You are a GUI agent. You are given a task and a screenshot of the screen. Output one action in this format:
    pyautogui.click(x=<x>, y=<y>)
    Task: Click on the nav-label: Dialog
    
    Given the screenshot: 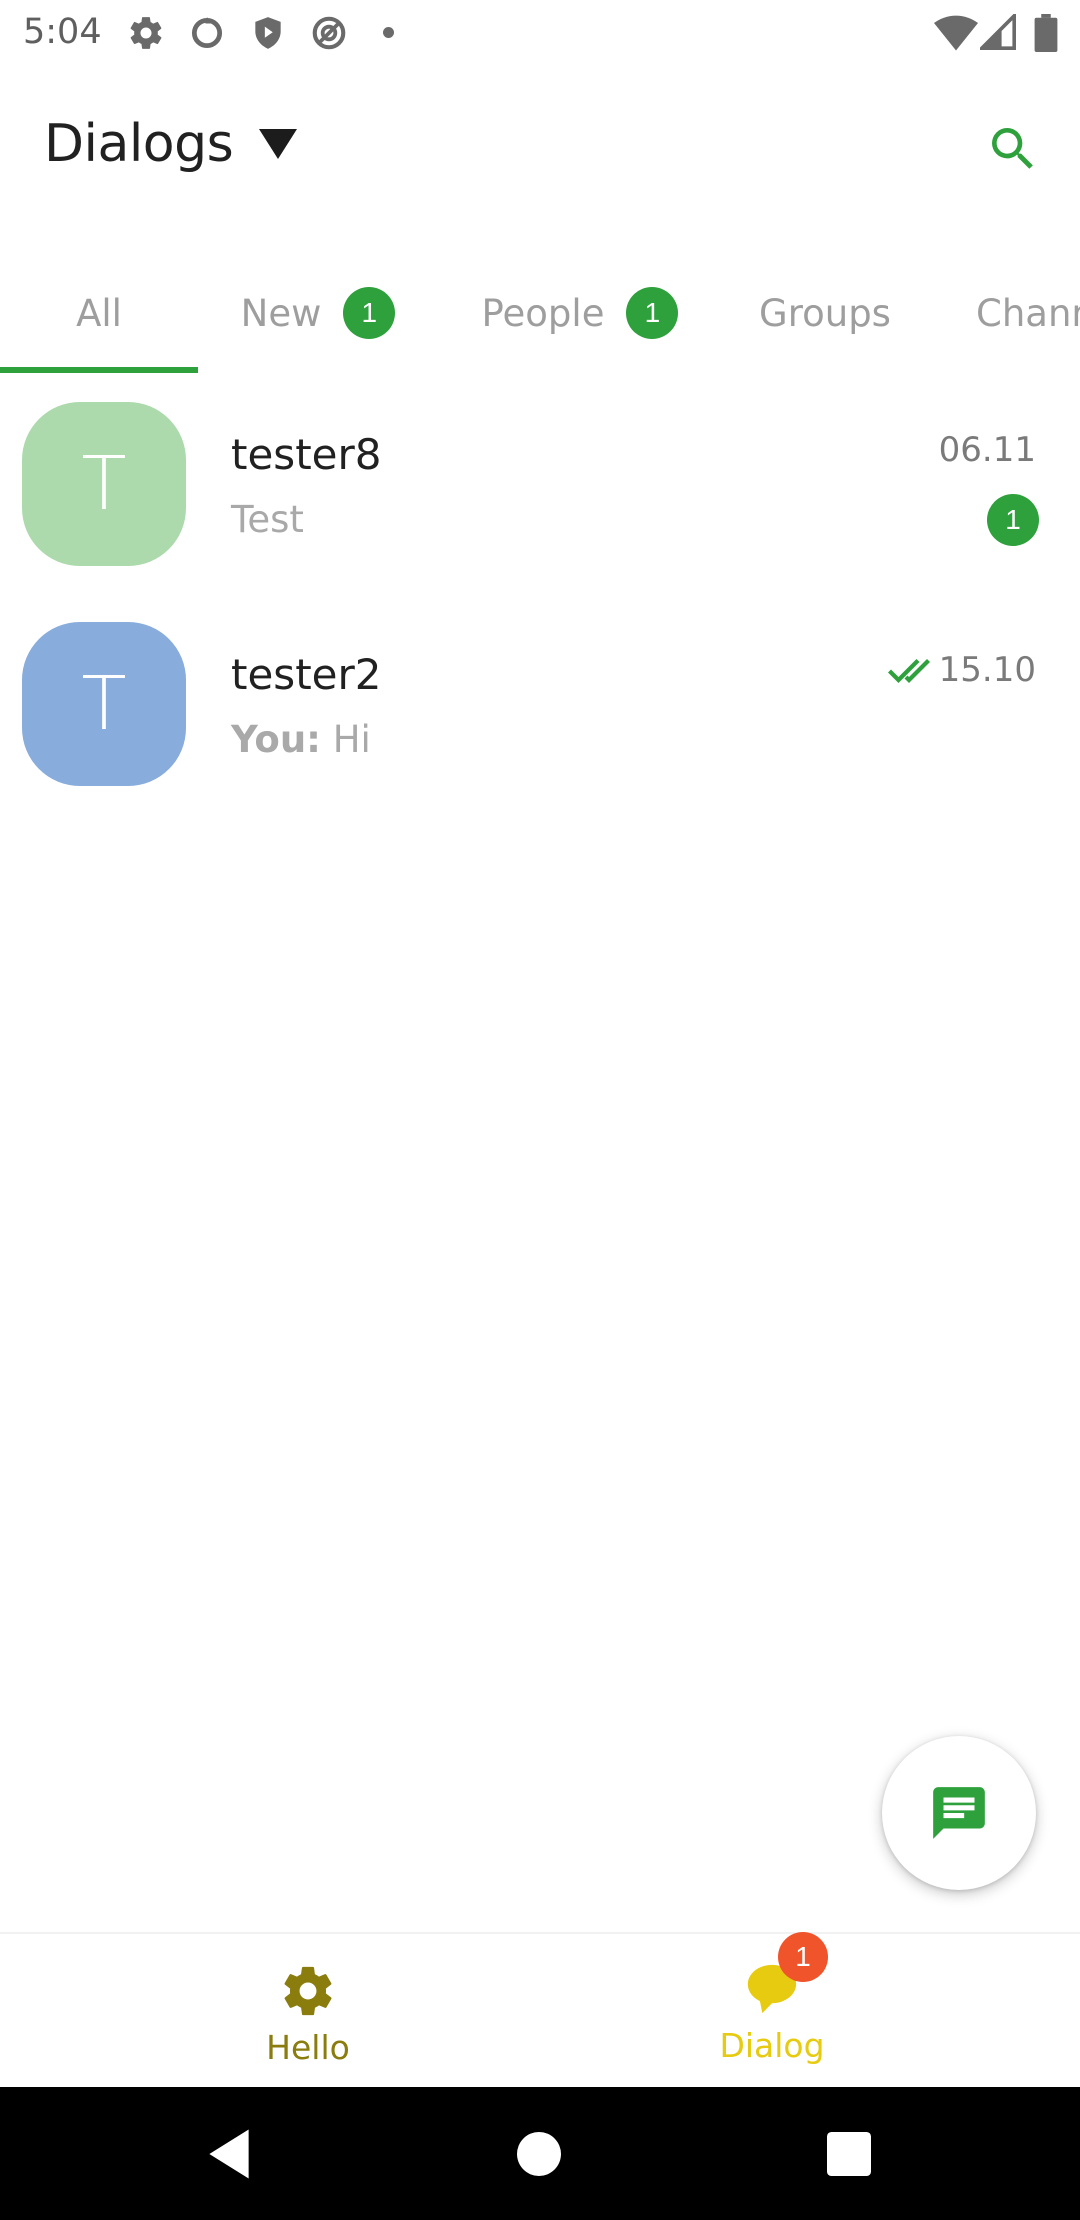 What is the action you would take?
    pyautogui.click(x=772, y=2045)
    